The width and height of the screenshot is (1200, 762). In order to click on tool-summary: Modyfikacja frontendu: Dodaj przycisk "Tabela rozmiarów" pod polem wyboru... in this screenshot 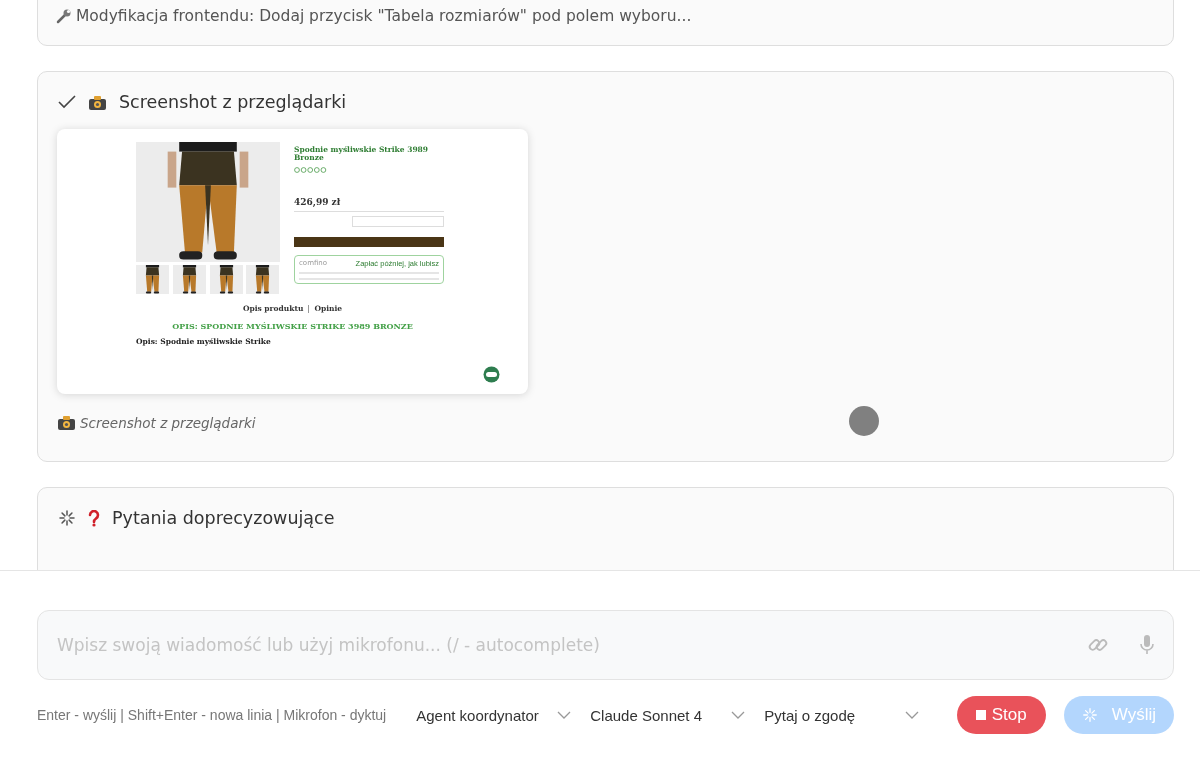, I will do `click(384, 16)`.